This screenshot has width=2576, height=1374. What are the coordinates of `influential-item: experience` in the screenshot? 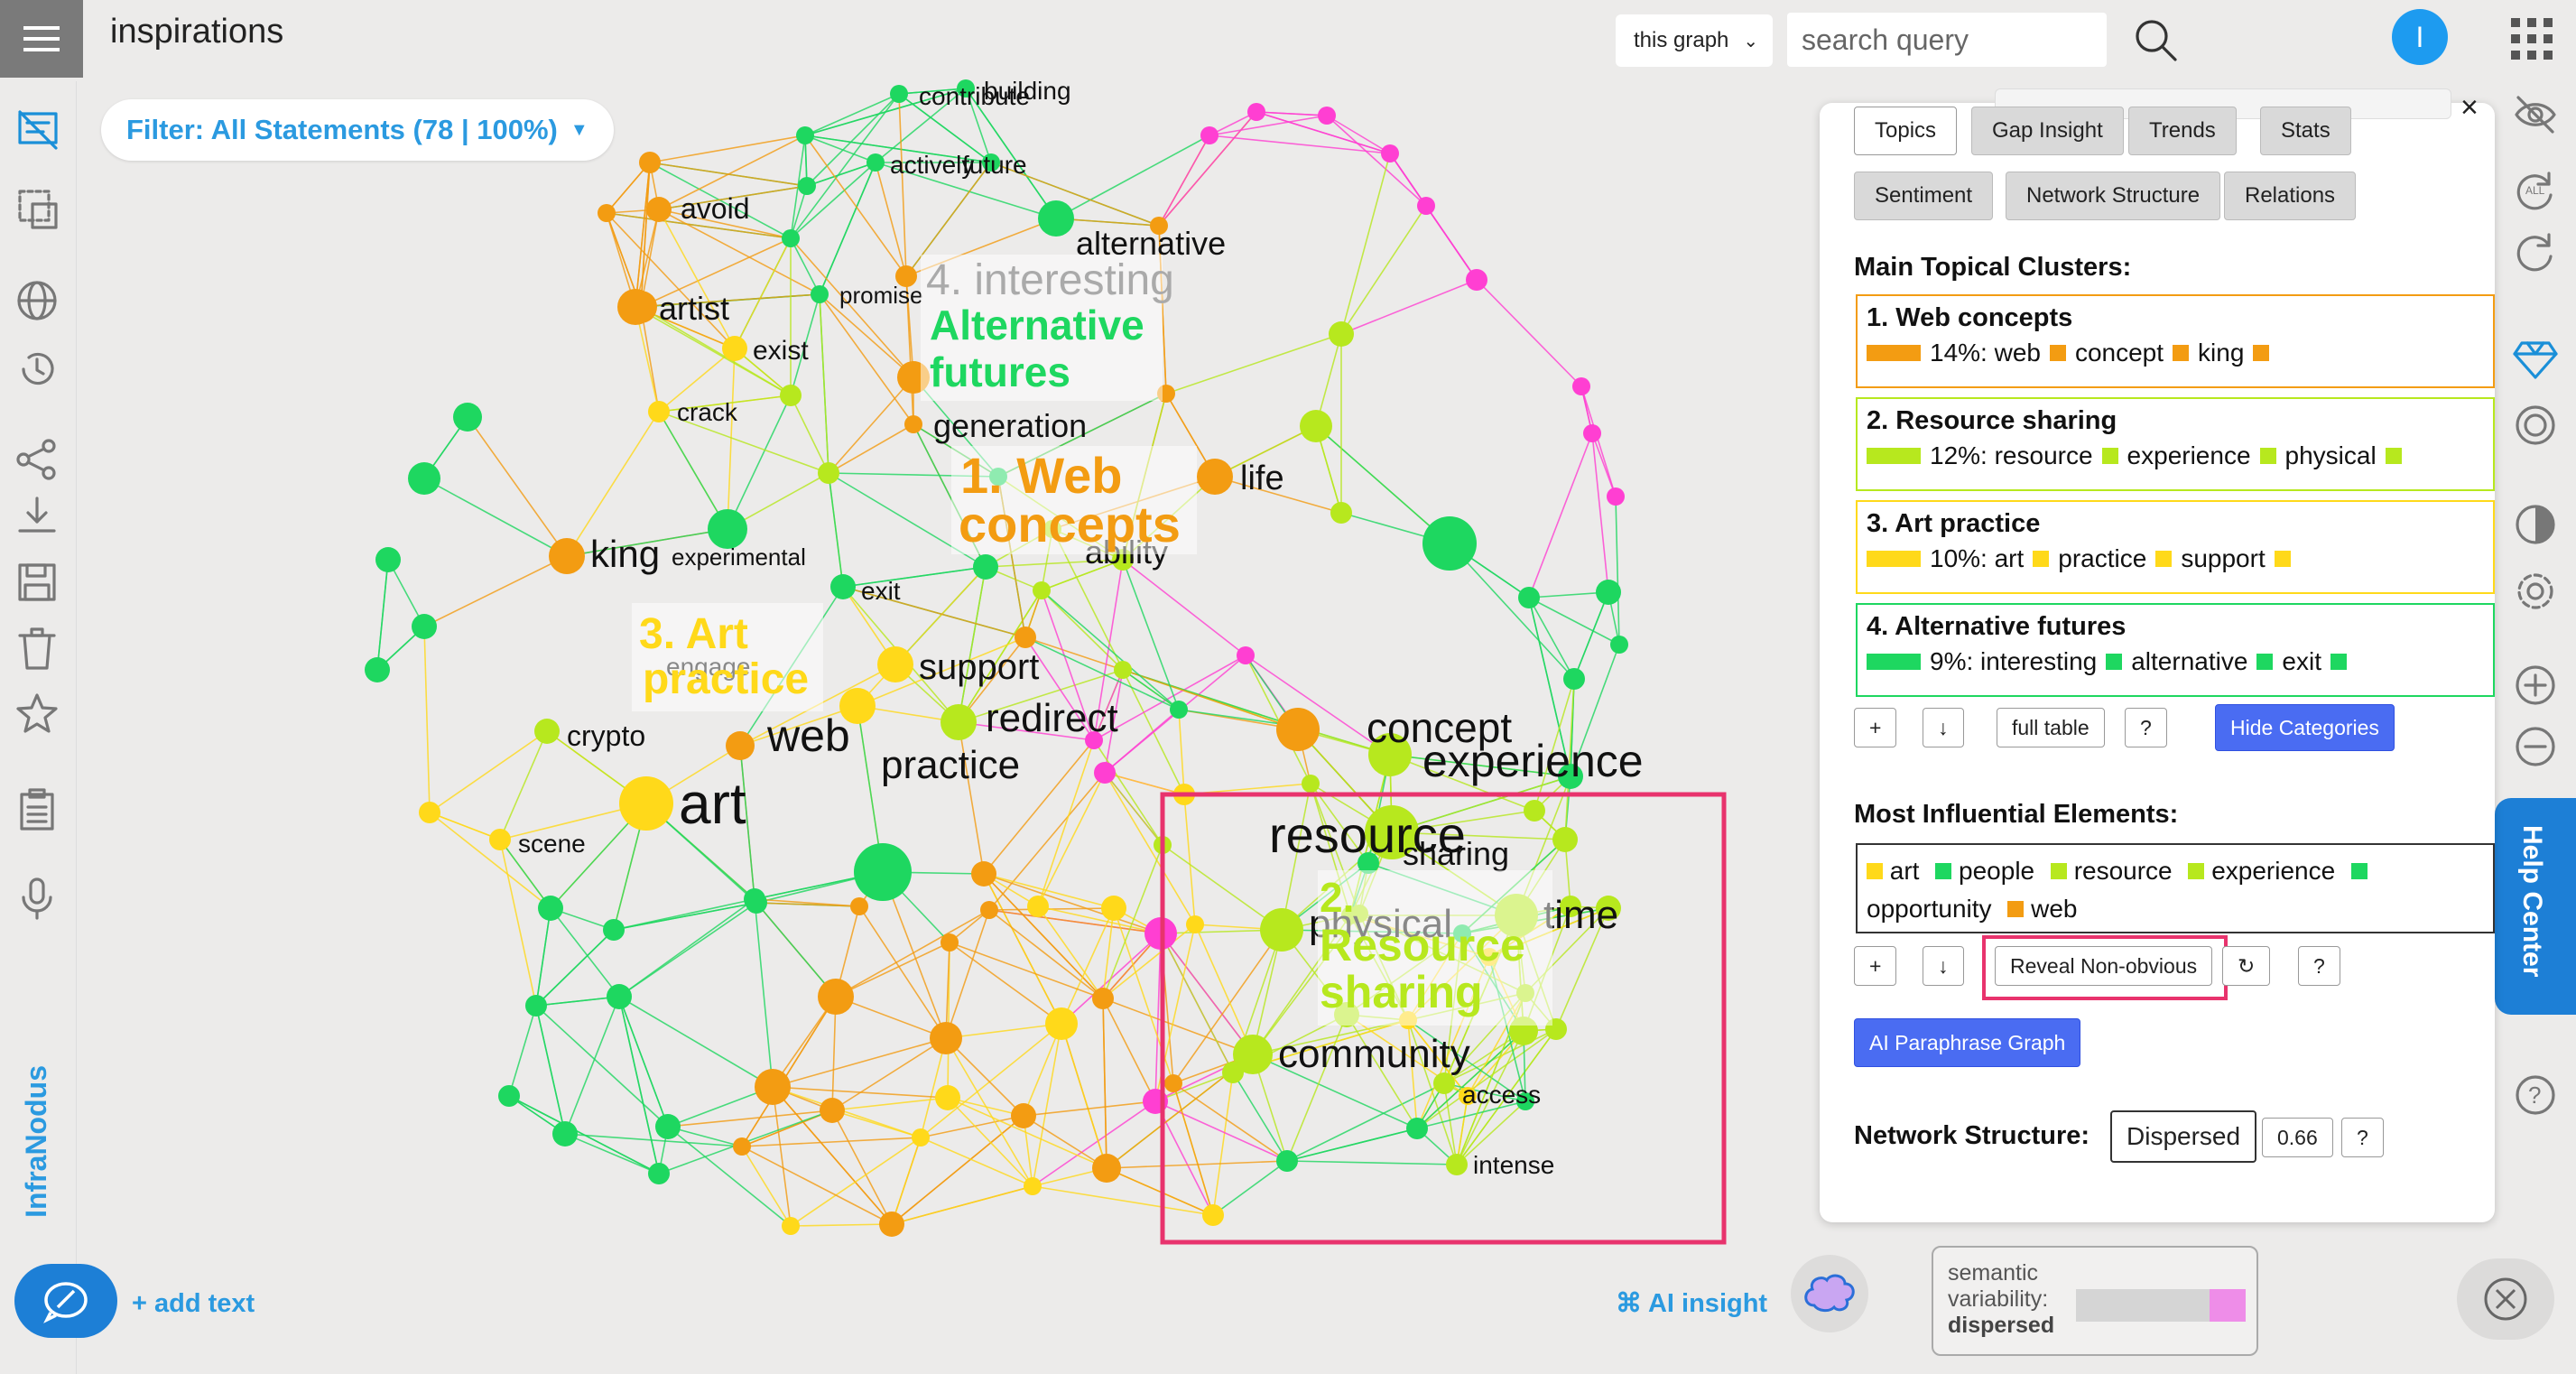 It's located at (2273, 871).